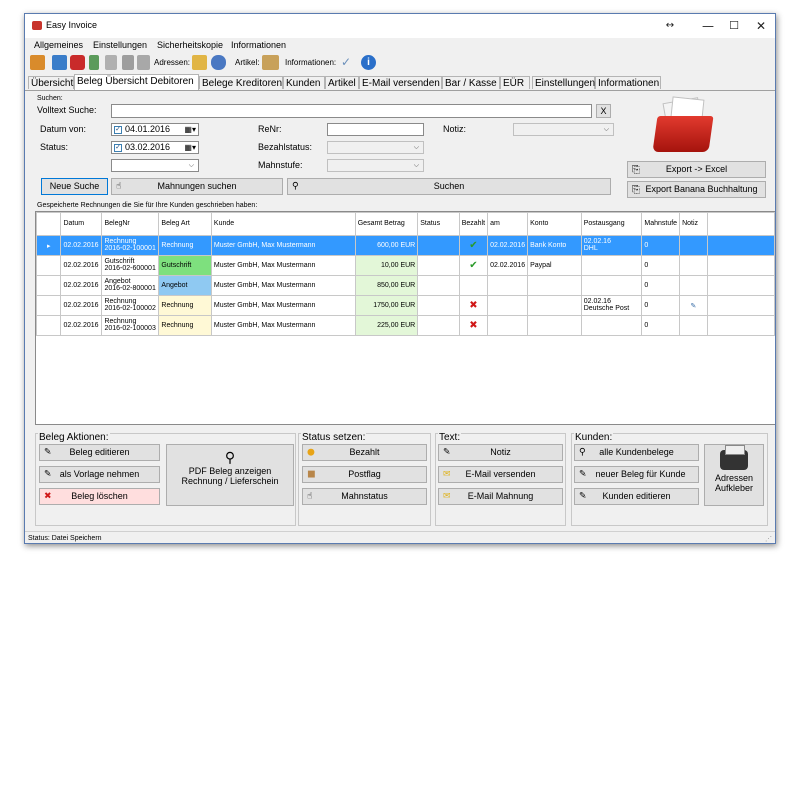 The width and height of the screenshot is (800, 800). What do you see at coordinates (636, 496) in the screenshot?
I see `kunden-editieren-button: ✎ Kunden editieren` at bounding box center [636, 496].